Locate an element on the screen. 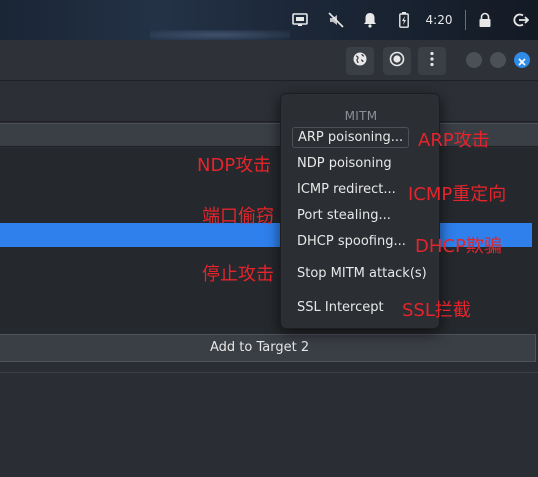 The width and height of the screenshot is (538, 477). mute-icon is located at coordinates (336, 20).